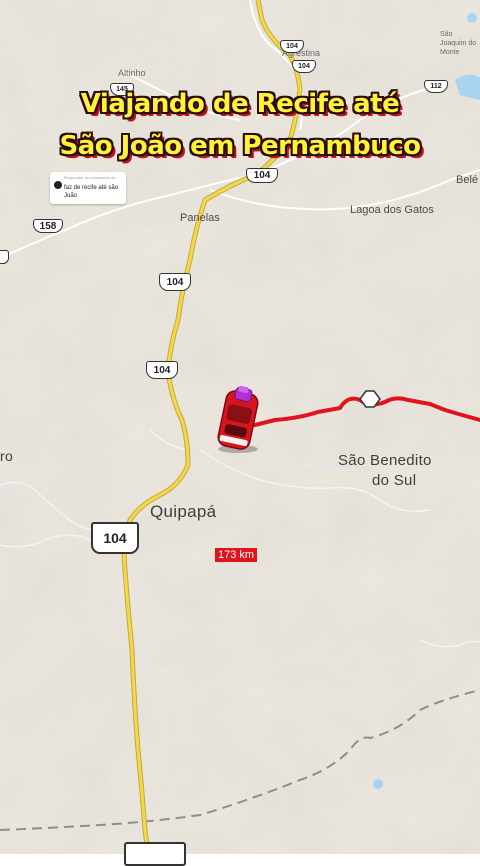 This screenshot has height=866, width=480. I want to click on avatar, so click(58, 185).